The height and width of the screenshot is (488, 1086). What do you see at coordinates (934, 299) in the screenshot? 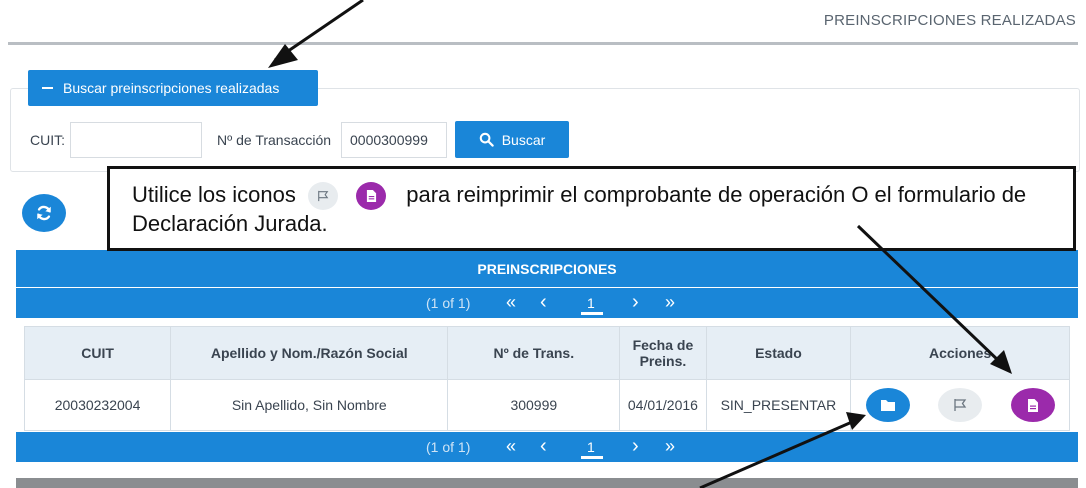
I see `arrow-to-document-action` at bounding box center [934, 299].